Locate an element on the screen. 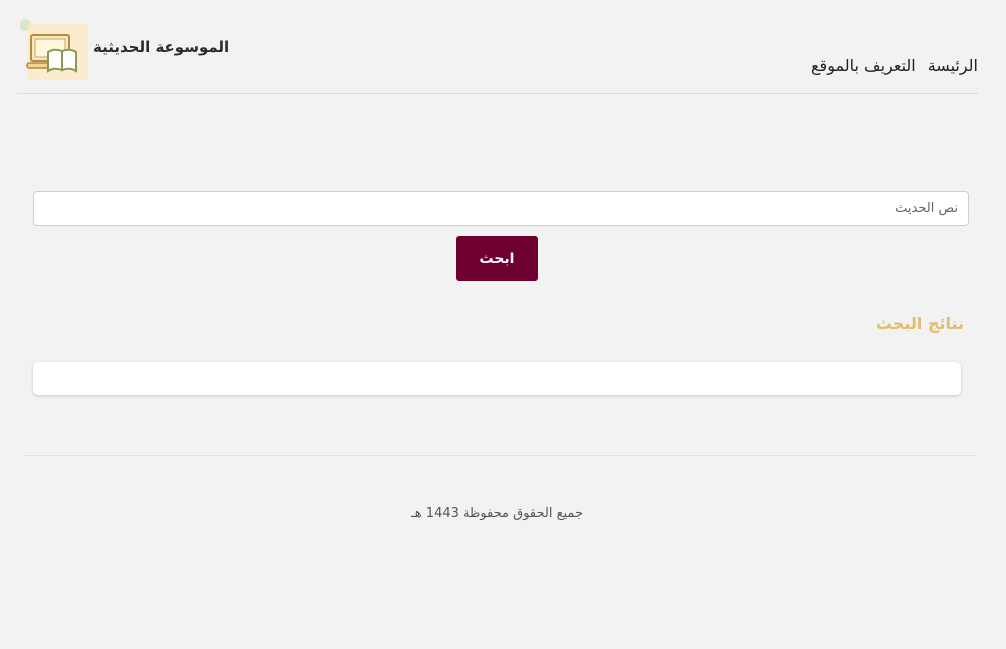 This screenshot has width=1006, height=649. header-divider is located at coordinates (497, 93).